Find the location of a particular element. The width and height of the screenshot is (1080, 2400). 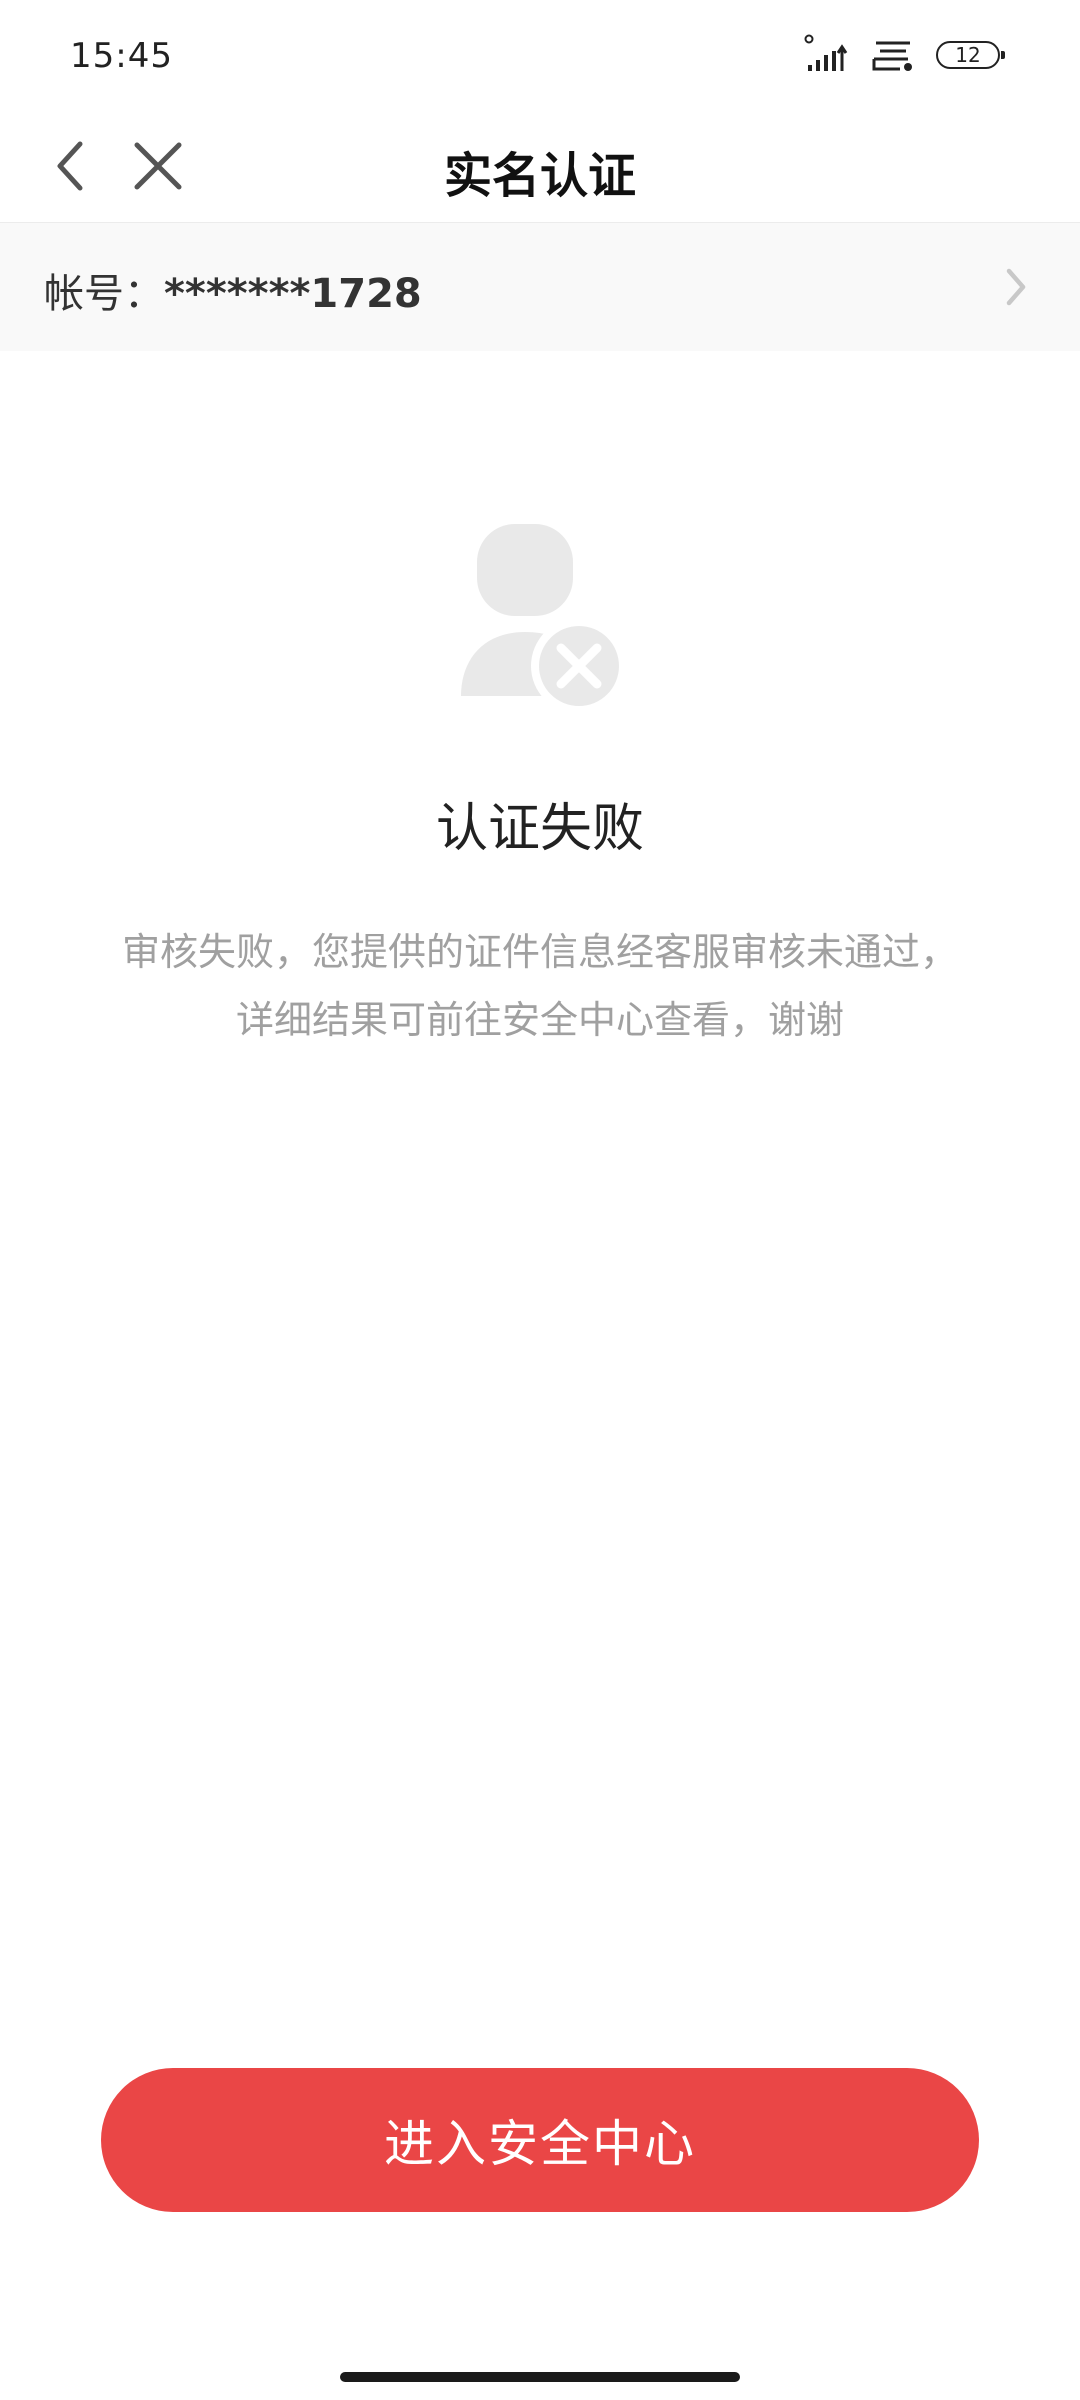

result-description: 审核失败，您提供的证件信息经客服审核未通过，详细结果可前往安全中心查看，谢谢 is located at coordinates (539, 986).